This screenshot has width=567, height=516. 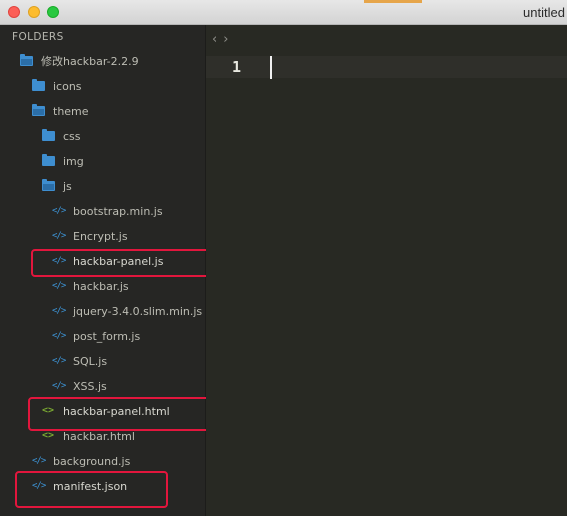 What do you see at coordinates (53, 12) in the screenshot?
I see `maximize-window-button` at bounding box center [53, 12].